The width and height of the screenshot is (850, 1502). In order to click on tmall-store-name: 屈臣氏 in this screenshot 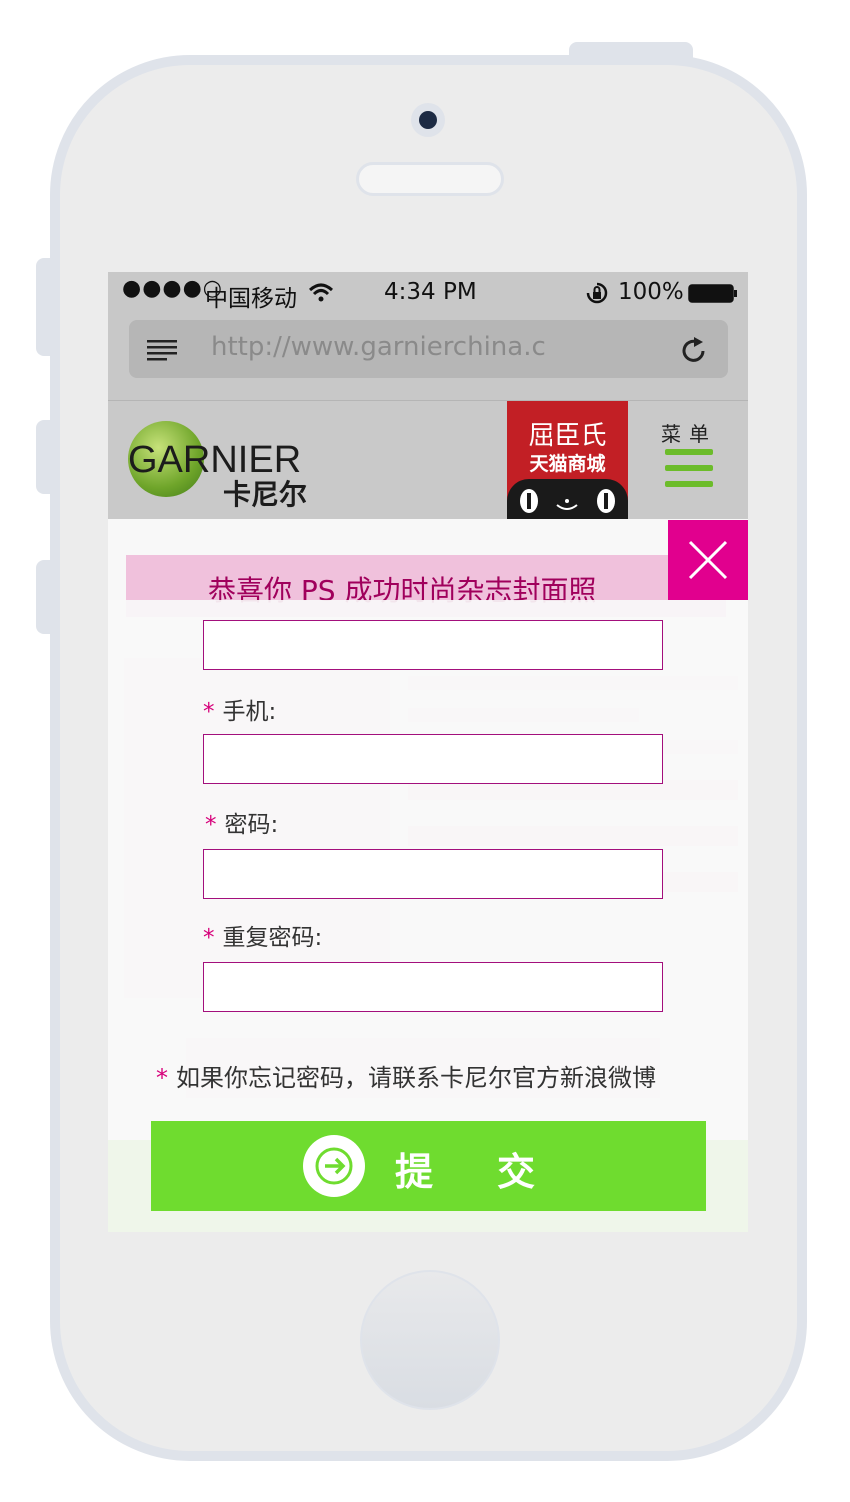, I will do `click(567, 436)`.